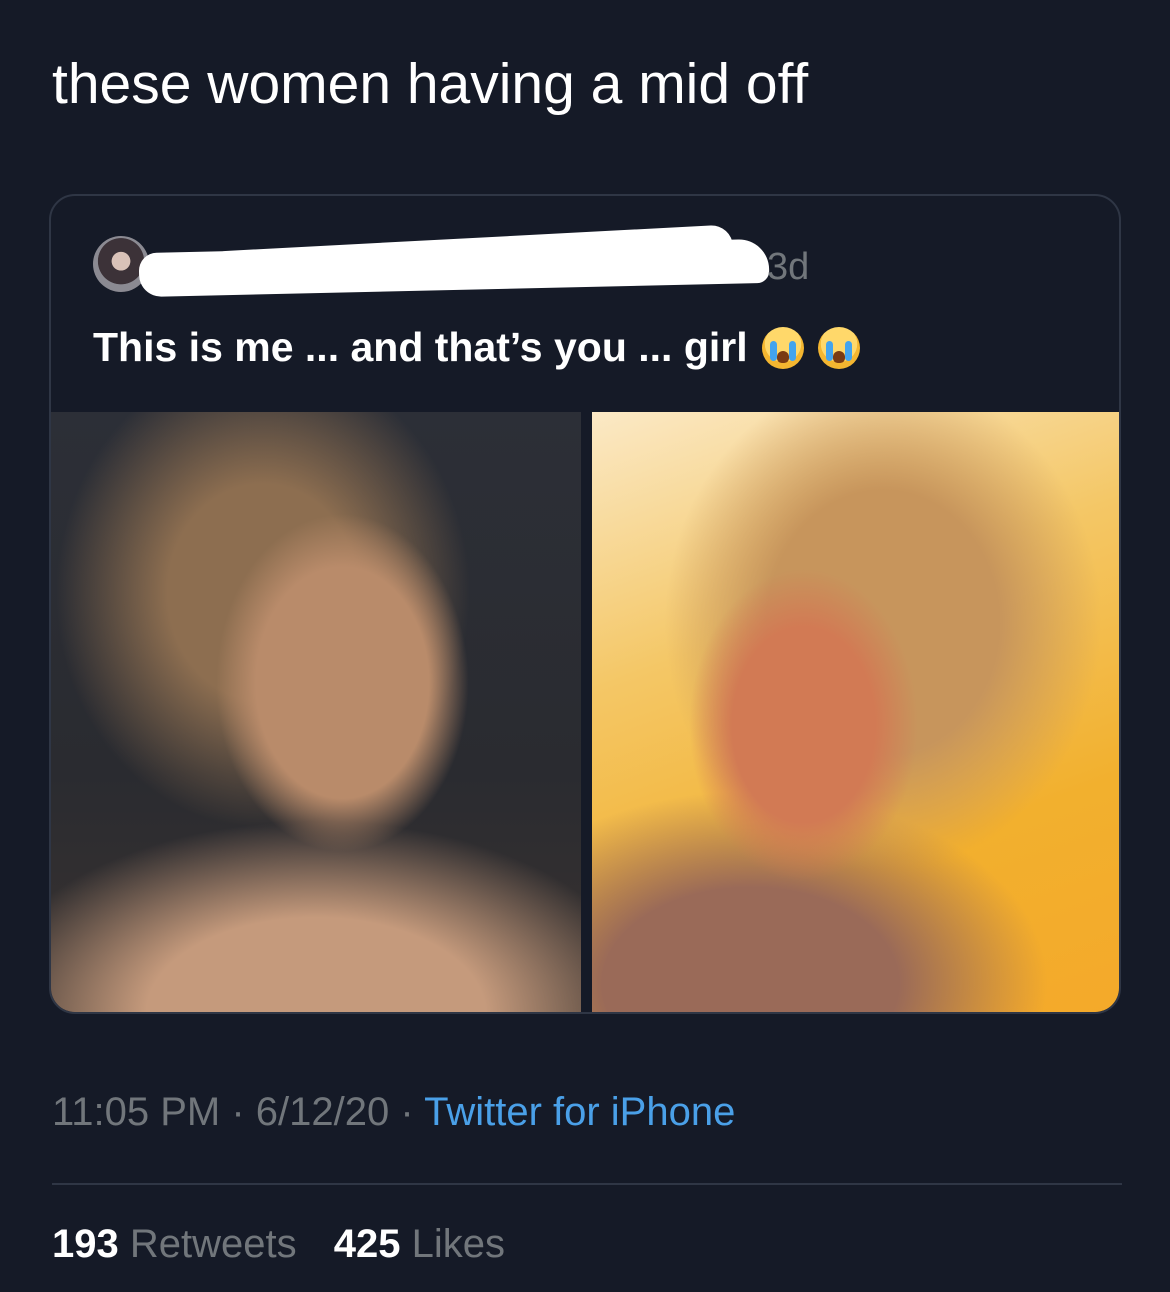 This screenshot has width=1170, height=1292. What do you see at coordinates (458, 1244) in the screenshot?
I see `likes-label: Likes` at bounding box center [458, 1244].